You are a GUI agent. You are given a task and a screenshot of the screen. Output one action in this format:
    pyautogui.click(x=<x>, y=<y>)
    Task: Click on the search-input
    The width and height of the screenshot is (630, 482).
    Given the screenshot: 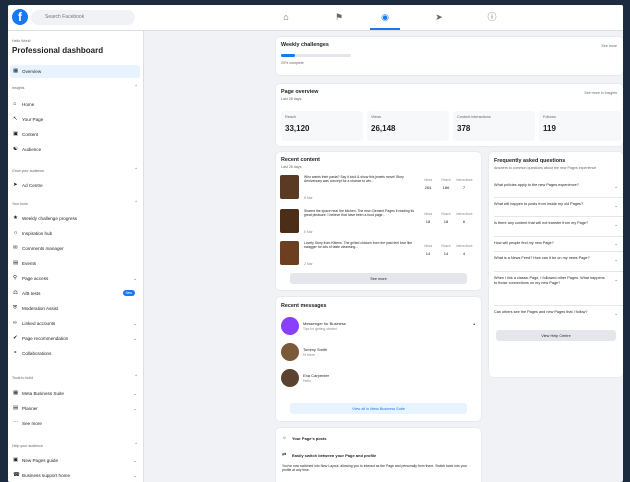 What is the action you would take?
    pyautogui.click(x=83, y=17)
    